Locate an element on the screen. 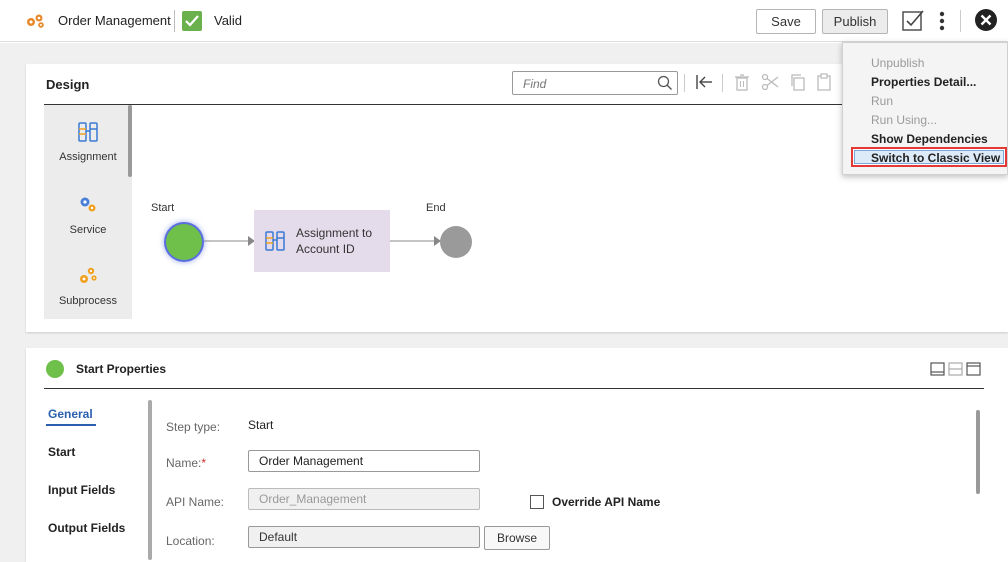  close-icon is located at coordinates (986, 20).